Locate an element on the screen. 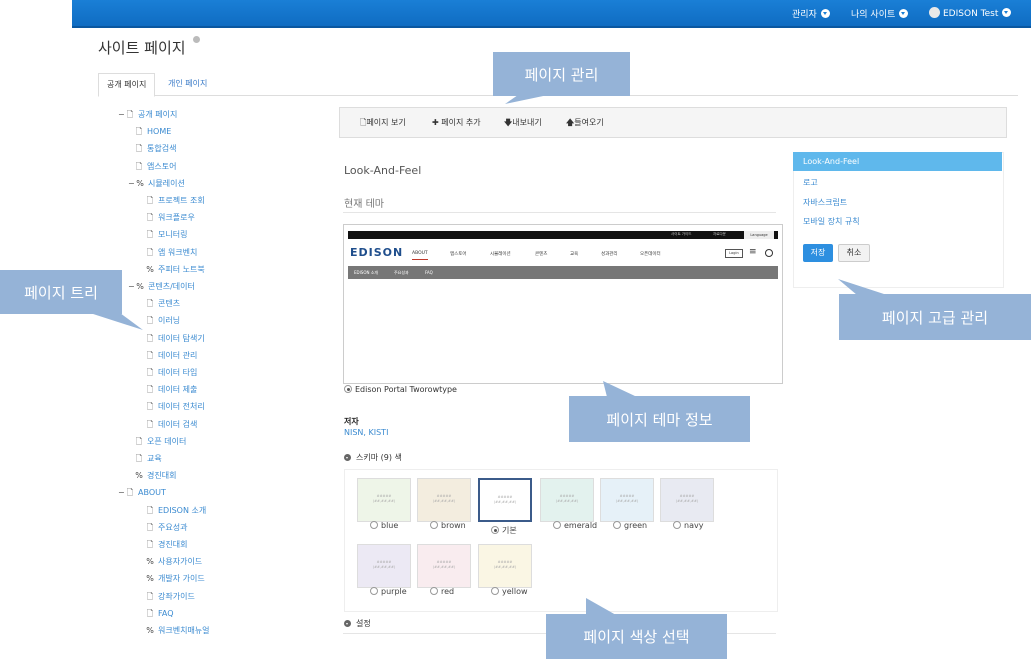 This screenshot has height=659, width=1031. callout-text: 페이지 고급 관리 is located at coordinates (935, 317).